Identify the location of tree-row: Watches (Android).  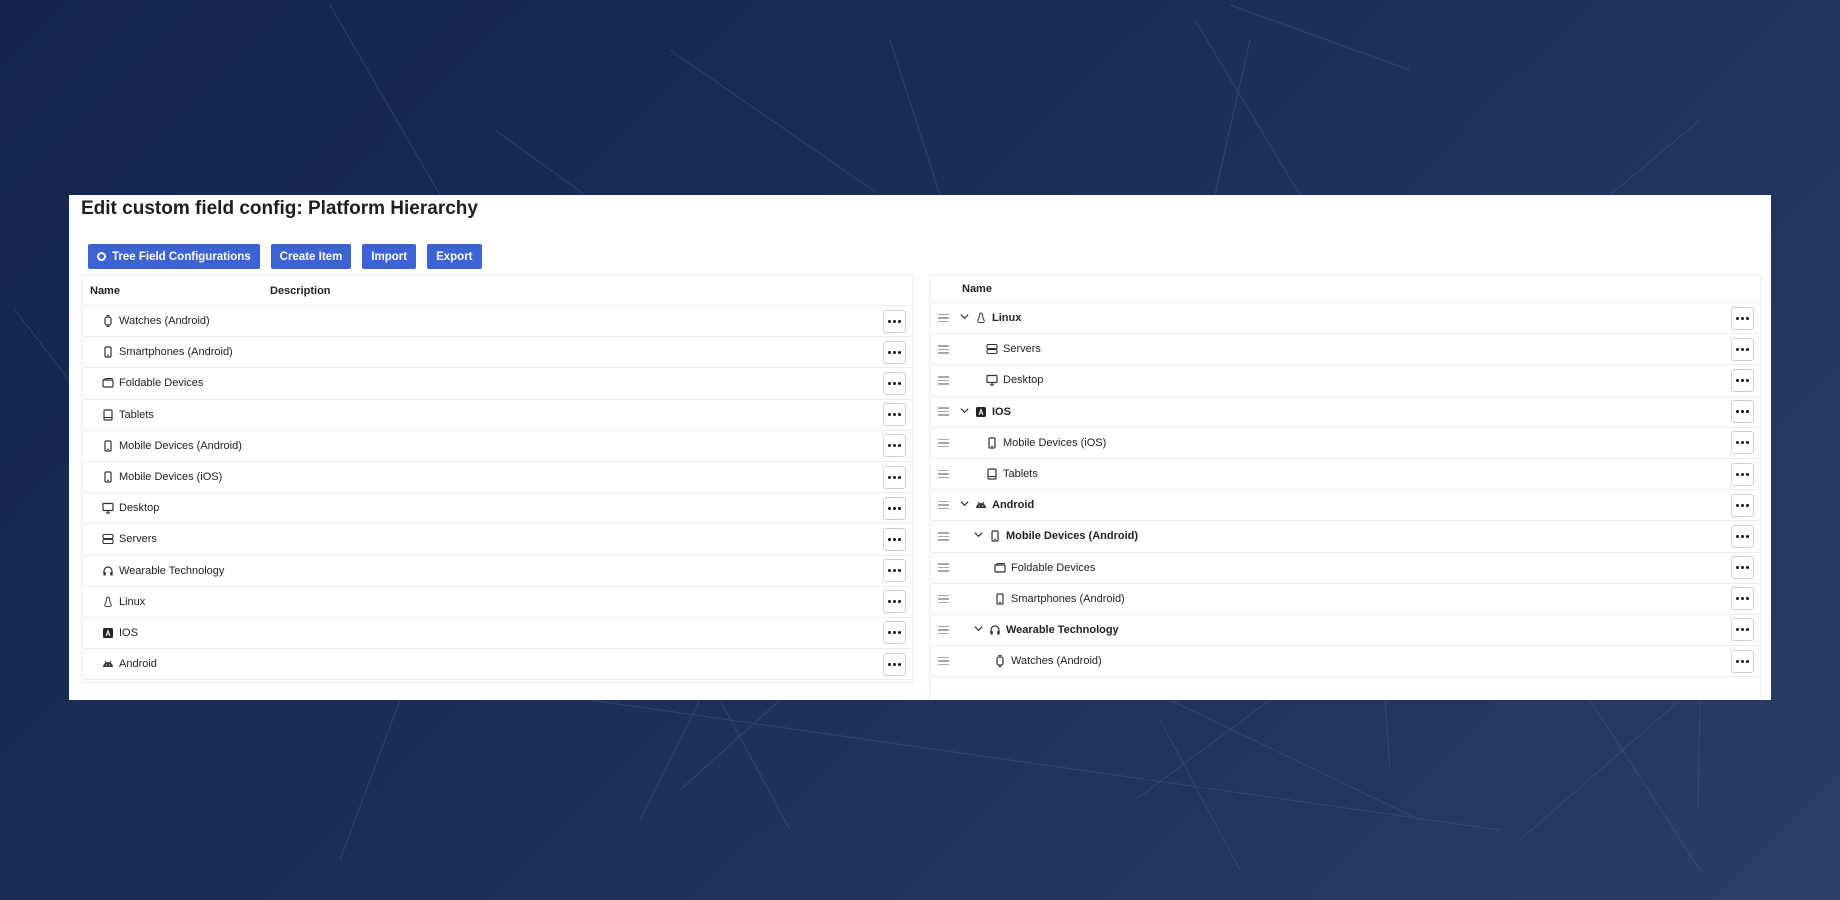
(1345, 662).